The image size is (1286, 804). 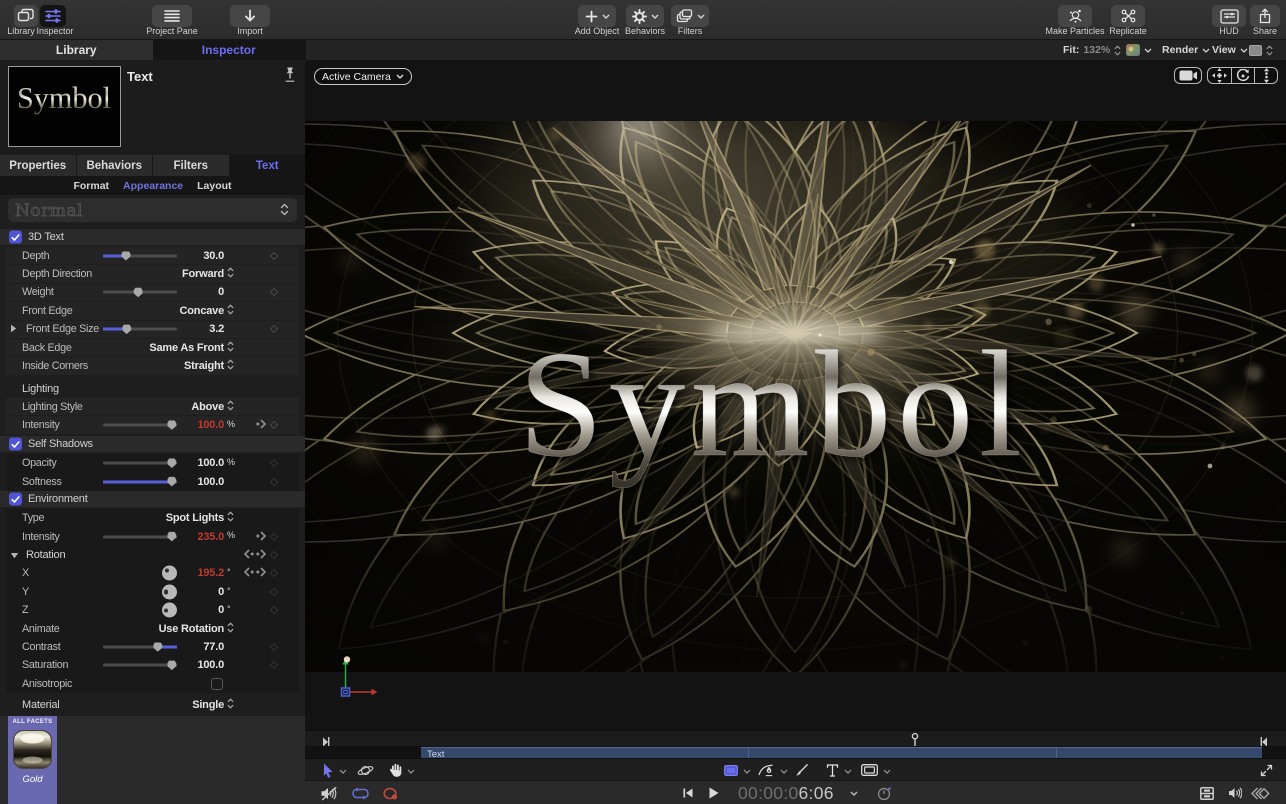 I want to click on pan-view-button, so click(x=1219, y=75).